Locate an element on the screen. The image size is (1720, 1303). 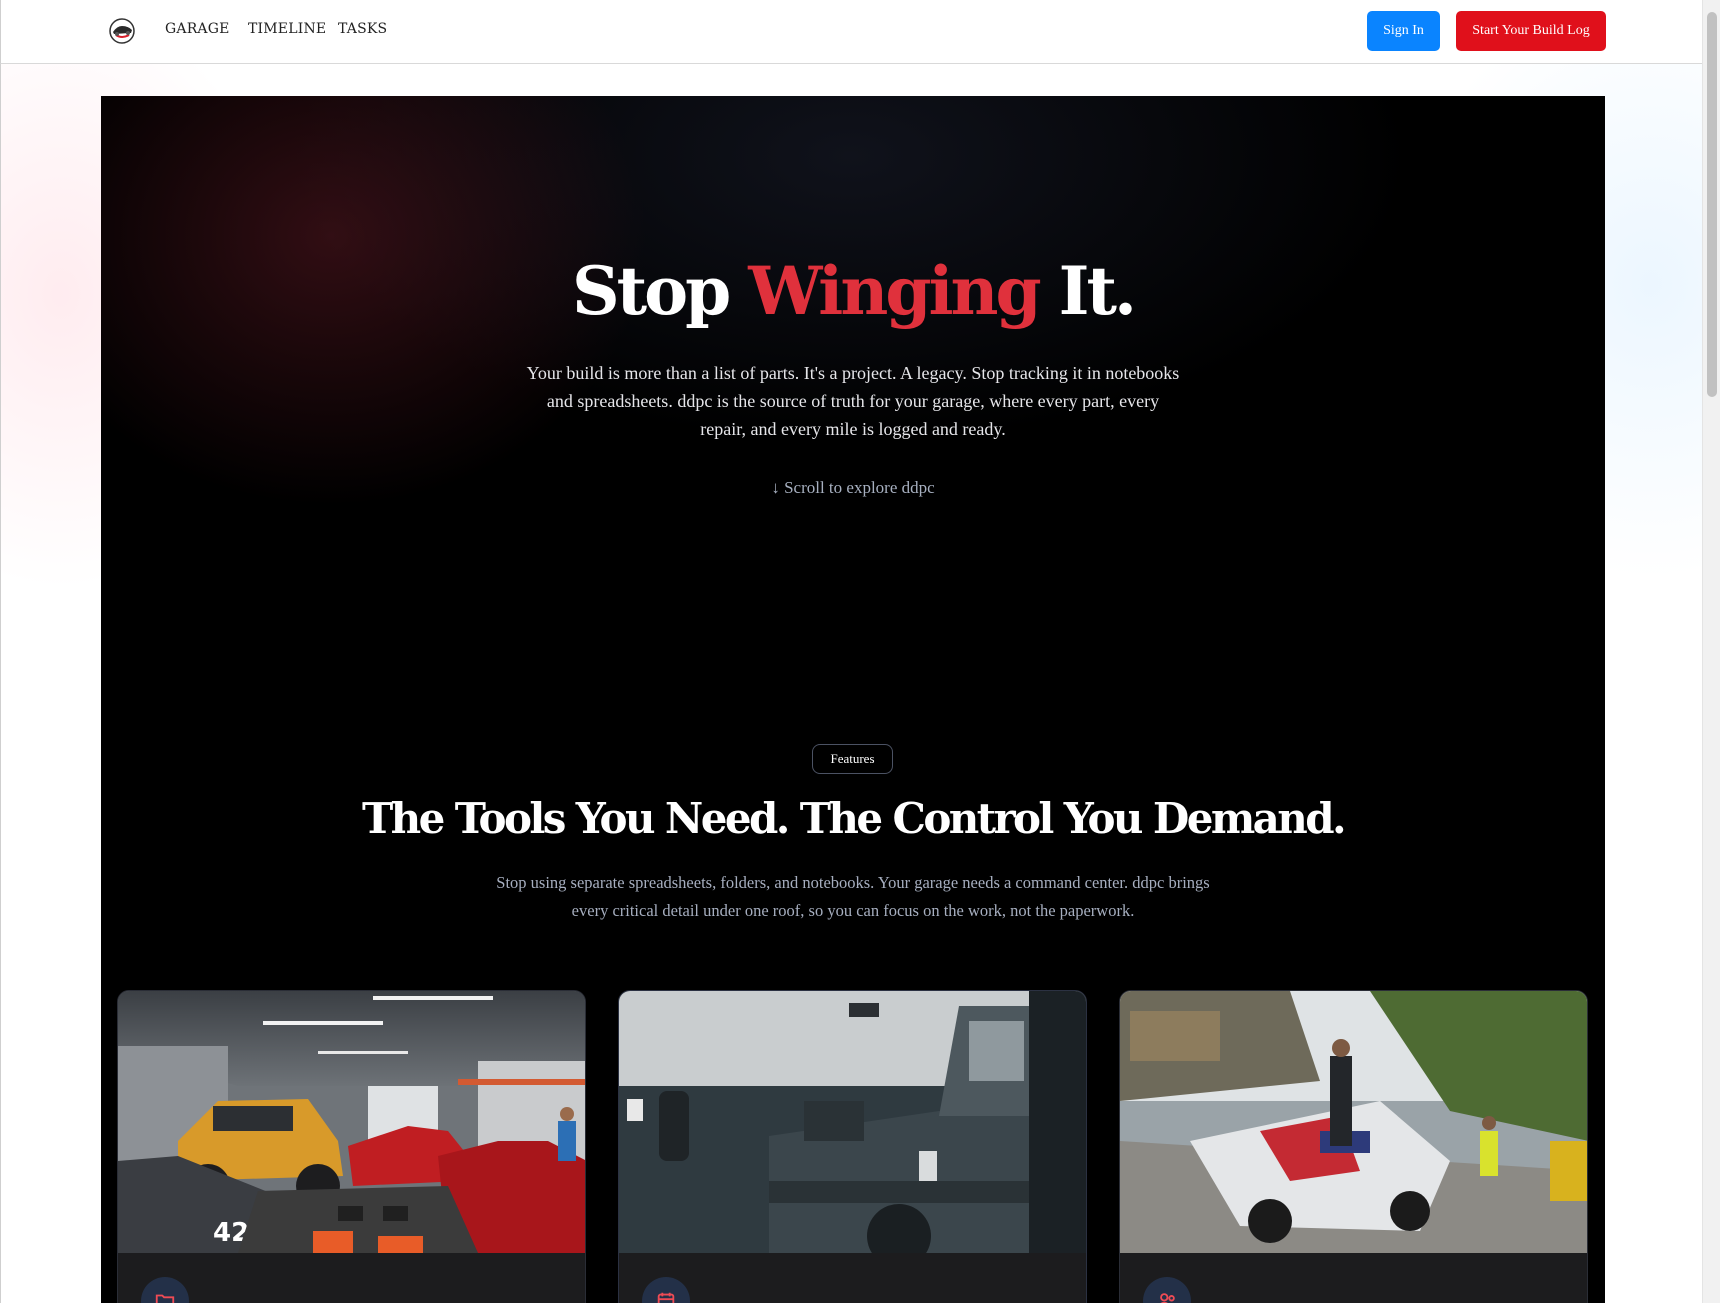
nav-link-garage: GARAGE is located at coordinates (197, 29).